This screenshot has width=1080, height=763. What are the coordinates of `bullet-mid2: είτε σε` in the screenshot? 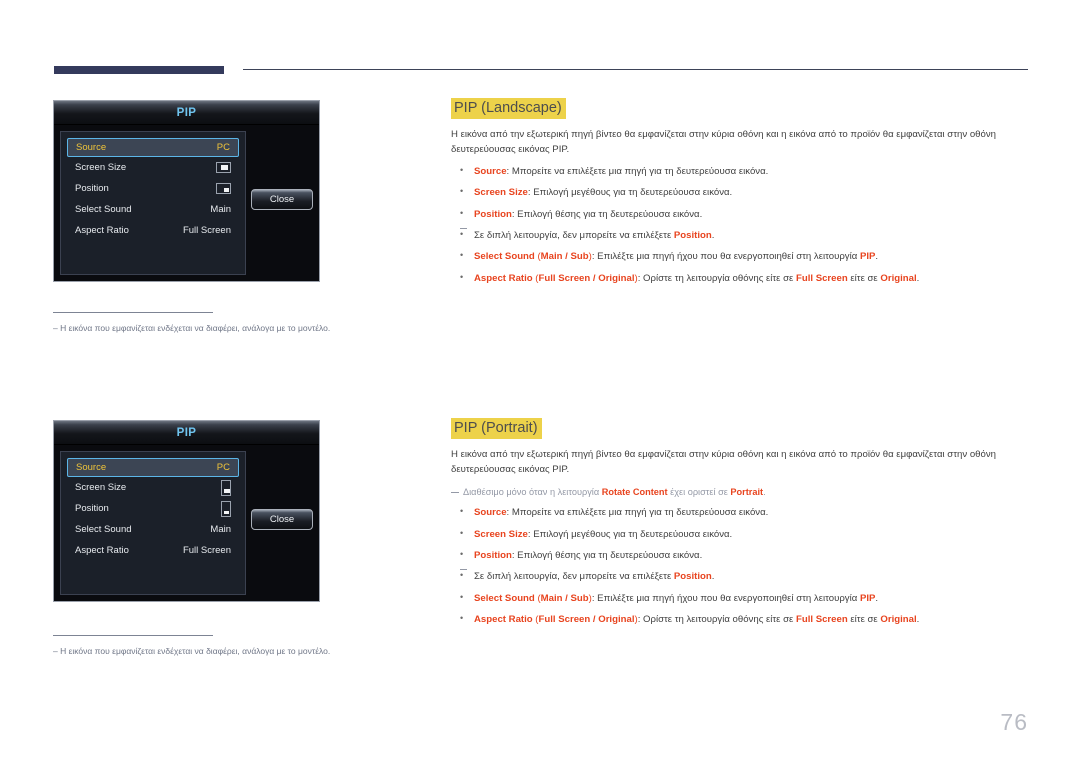 It's located at (864, 278).